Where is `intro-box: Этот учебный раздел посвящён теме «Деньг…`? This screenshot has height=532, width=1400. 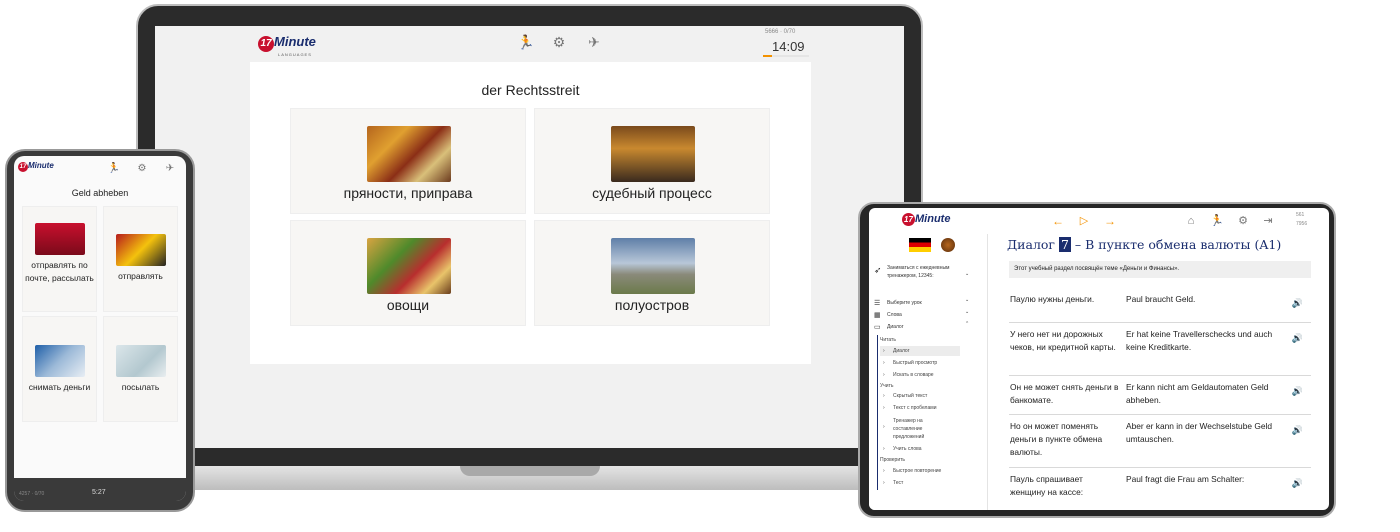 intro-box: Этот учебный раздел посвящён теме «Деньг… is located at coordinates (1160, 269).